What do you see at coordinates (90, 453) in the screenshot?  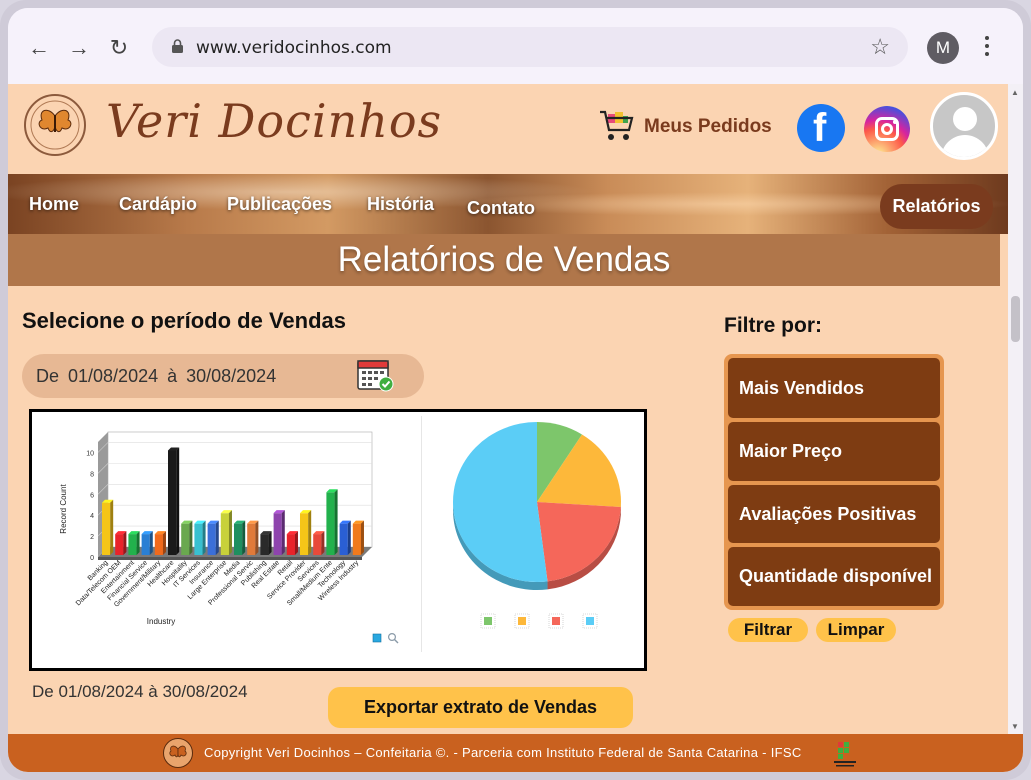 I see `y-tick-label: 10` at bounding box center [90, 453].